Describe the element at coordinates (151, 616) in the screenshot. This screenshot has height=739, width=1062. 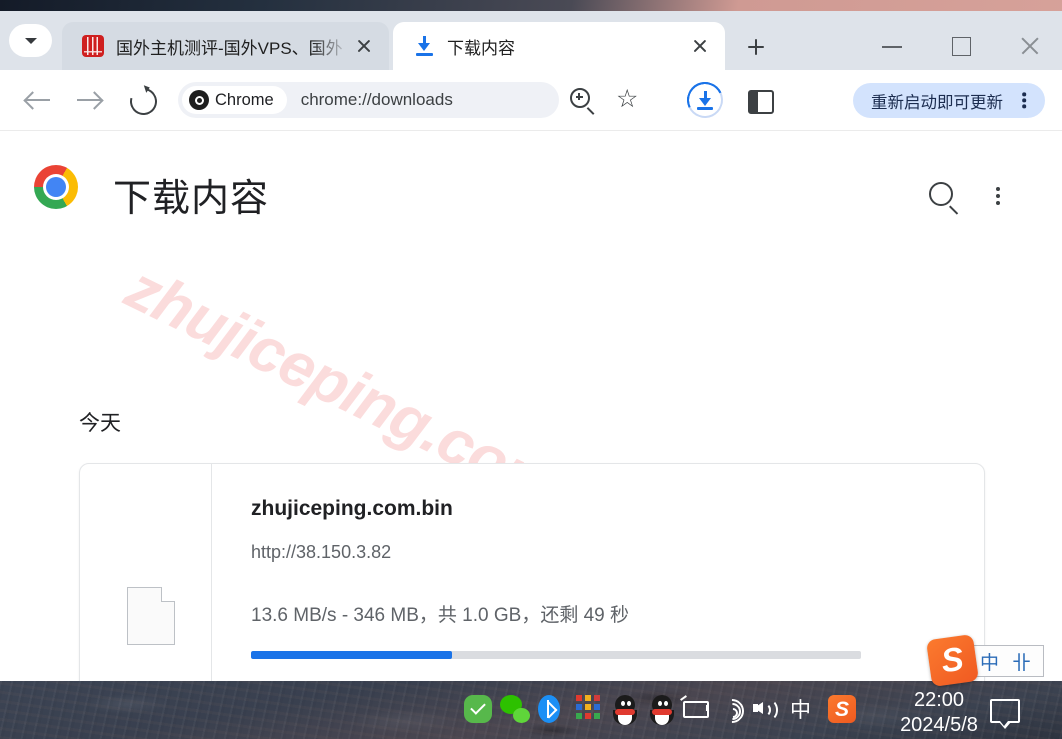
I see `generic-file-icon` at that location.